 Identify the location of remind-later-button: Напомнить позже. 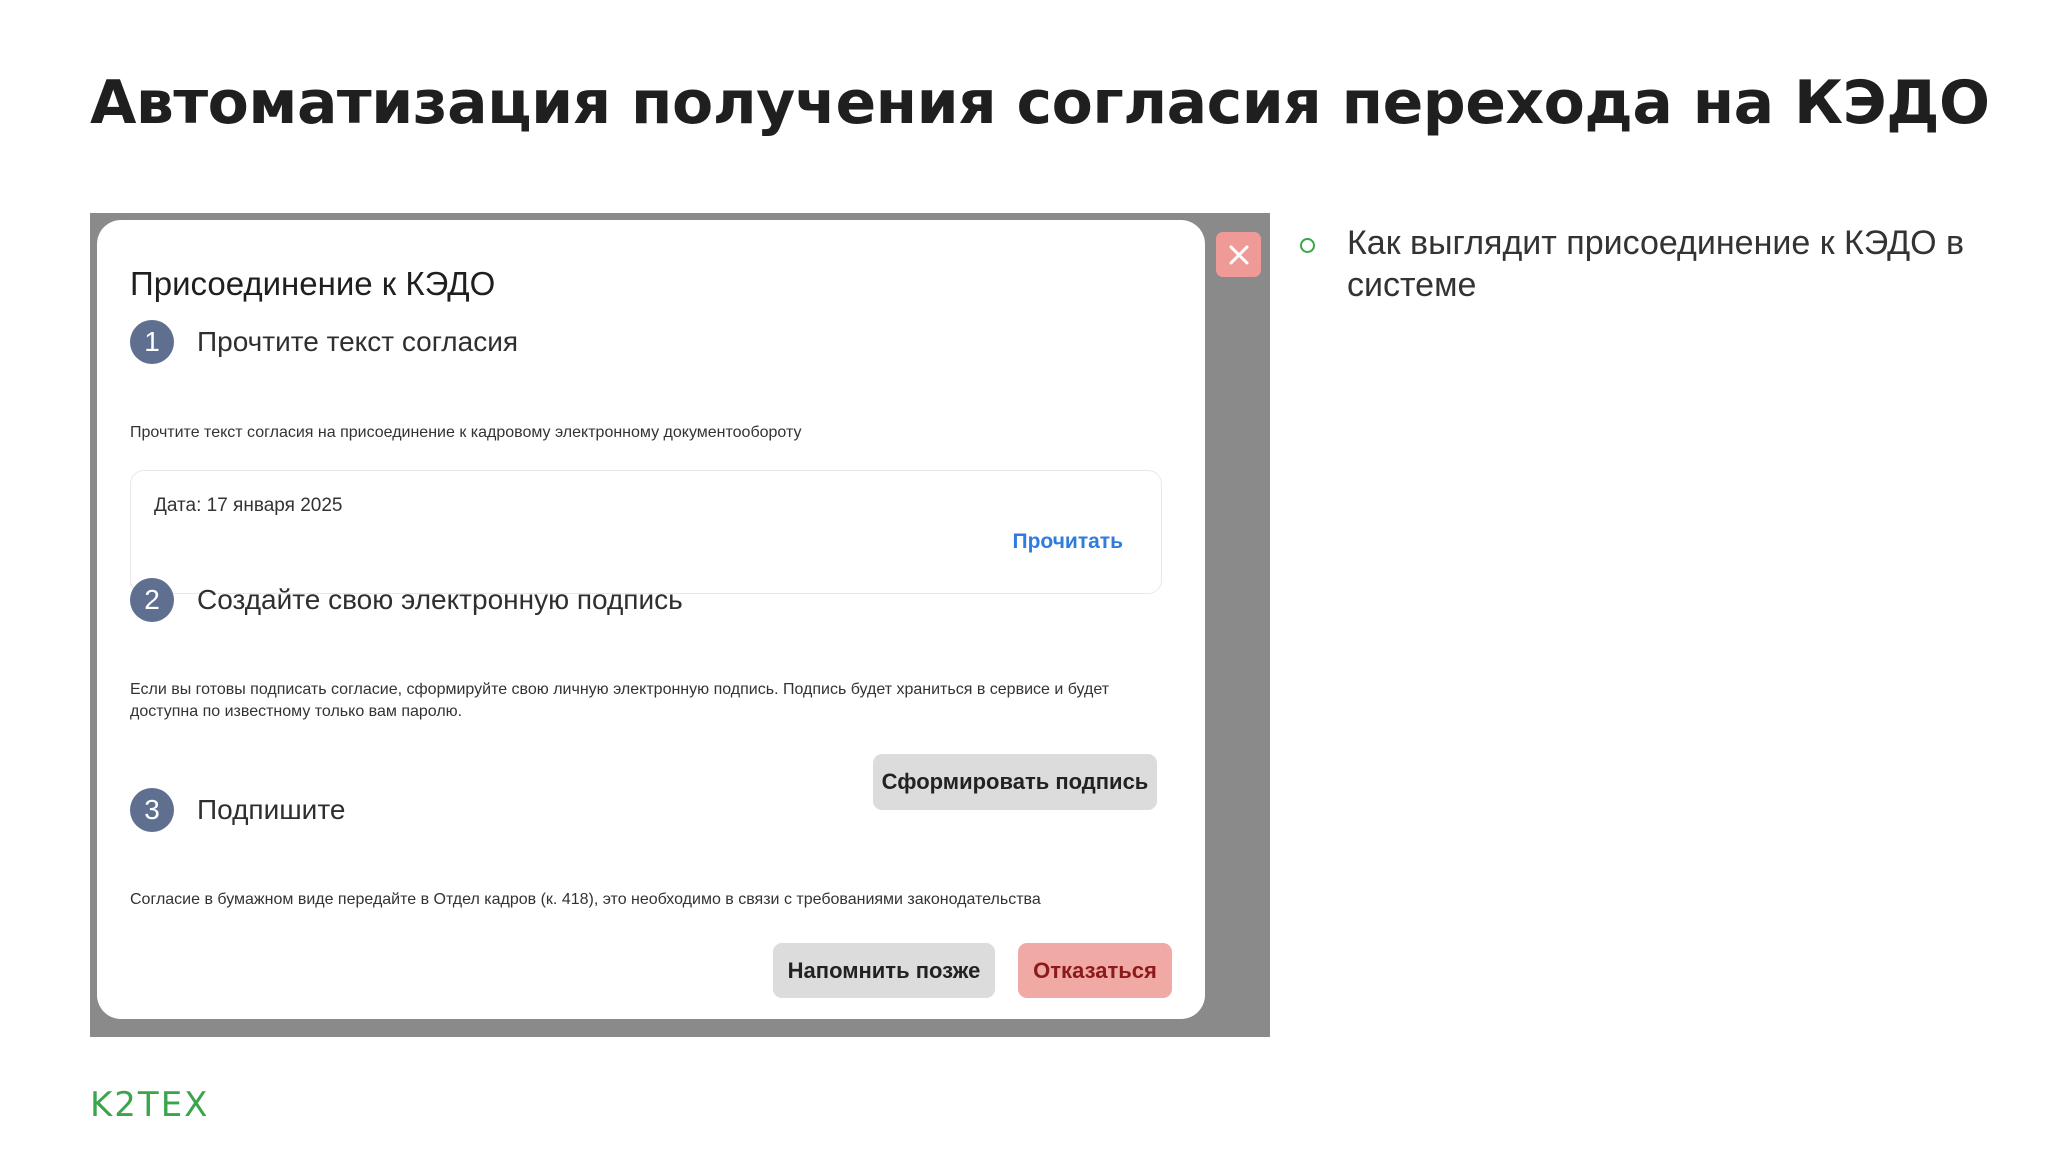
(884, 970).